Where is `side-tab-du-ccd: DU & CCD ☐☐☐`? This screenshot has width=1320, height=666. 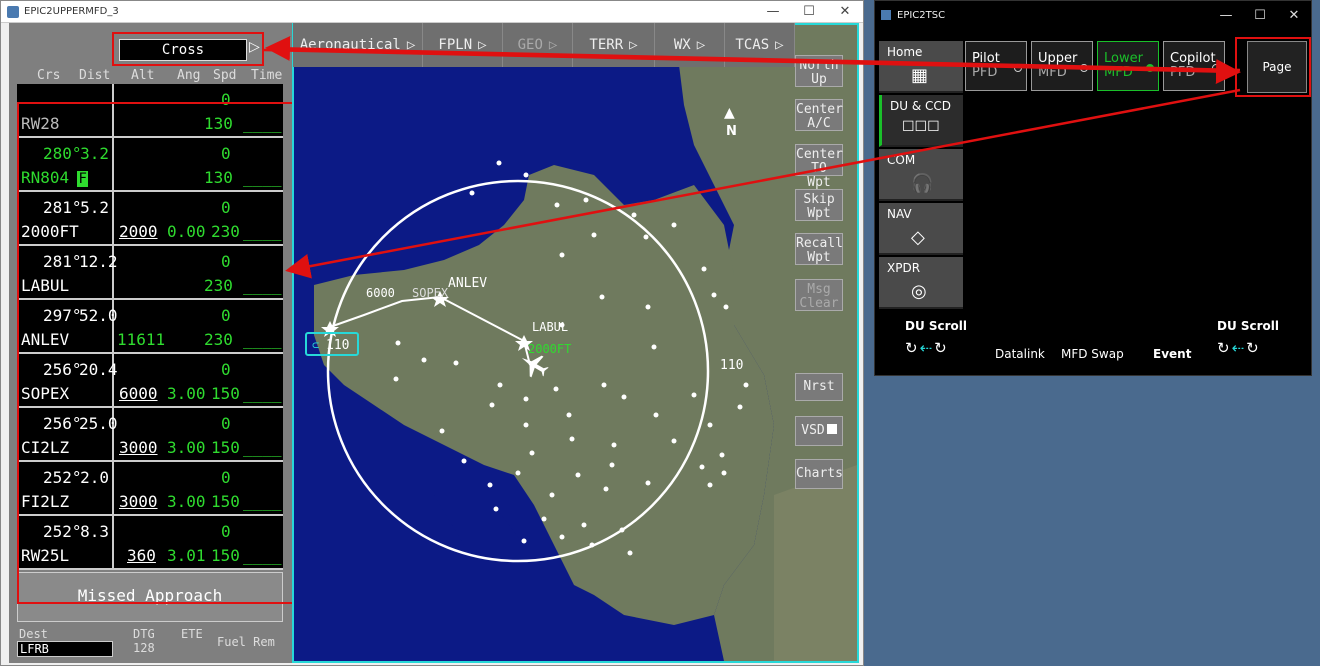 side-tab-du-ccd: DU & CCD ☐☐☐ is located at coordinates (921, 121).